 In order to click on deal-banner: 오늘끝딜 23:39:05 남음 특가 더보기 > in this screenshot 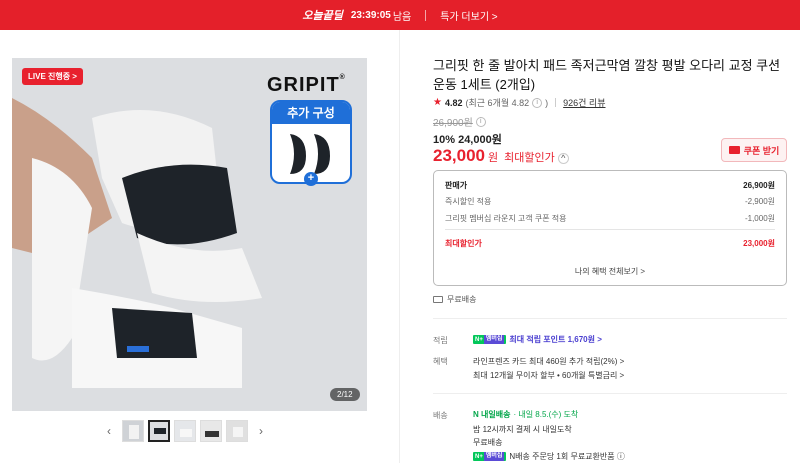, I will do `click(400, 15)`.